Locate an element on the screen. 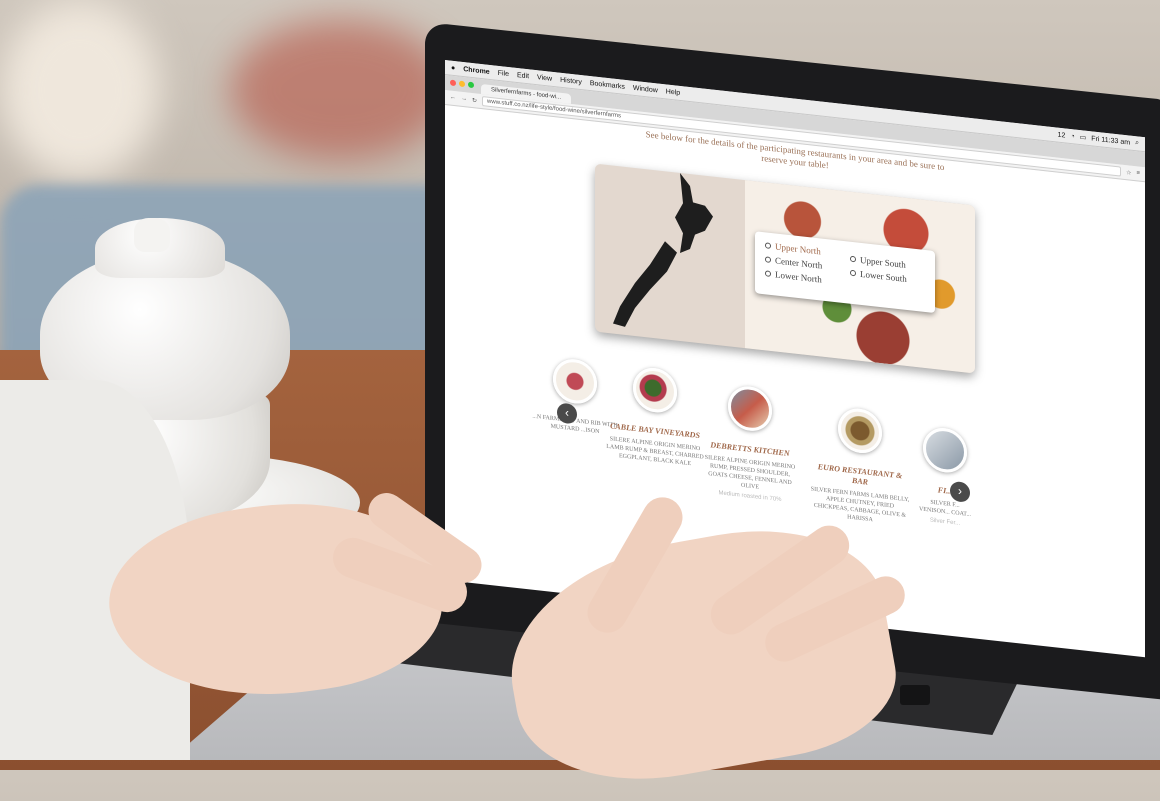  north-island-shape is located at coordinates (694, 212).